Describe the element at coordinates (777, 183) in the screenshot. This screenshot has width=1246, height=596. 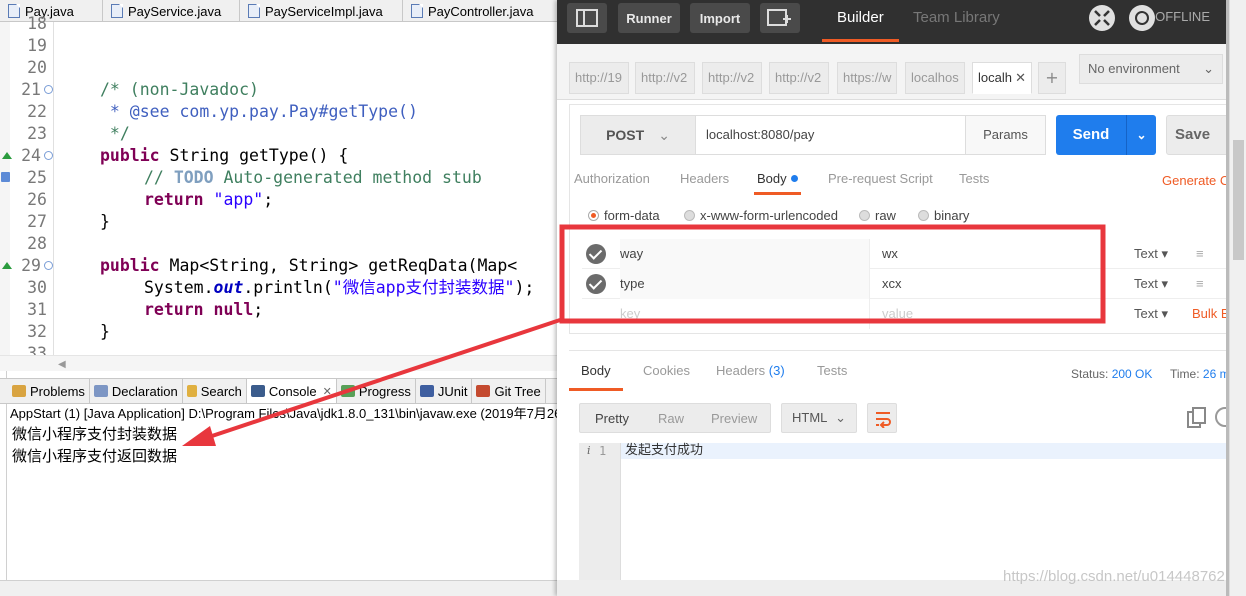
I see `tab-body: Body` at that location.